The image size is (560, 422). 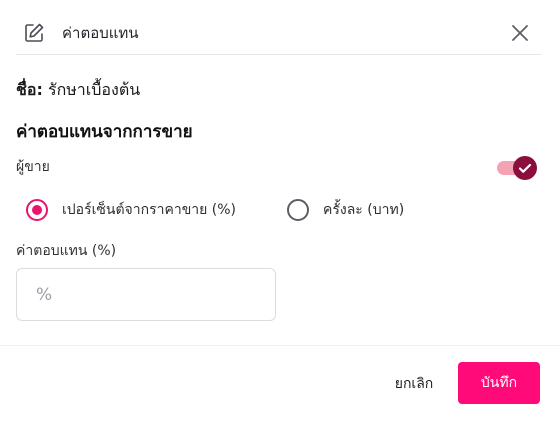 I want to click on radio-label: ครั้งละ (บาท), so click(x=364, y=210).